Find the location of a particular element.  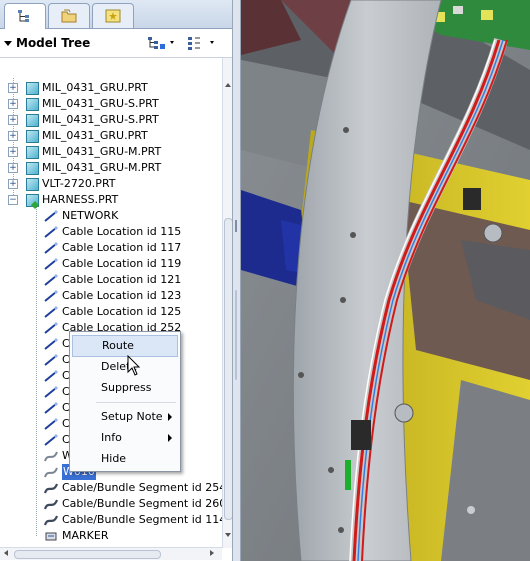

favorites-icon is located at coordinates (113, 16).